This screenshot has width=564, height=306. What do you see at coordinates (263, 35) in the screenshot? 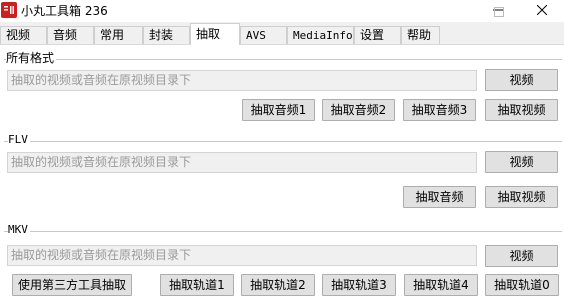
I see `tab-avs: AVS` at bounding box center [263, 35].